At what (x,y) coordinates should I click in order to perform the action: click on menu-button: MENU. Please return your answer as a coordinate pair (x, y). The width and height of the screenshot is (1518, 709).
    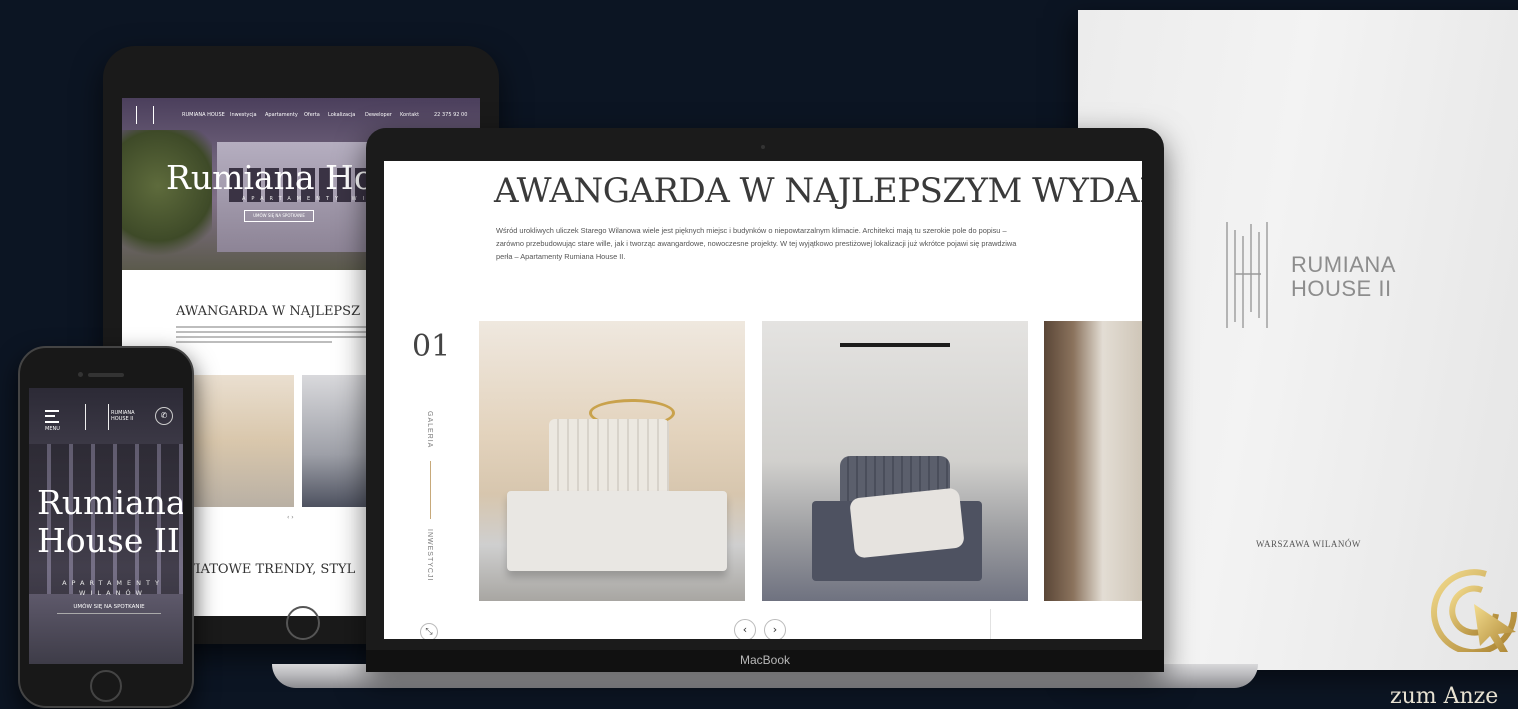
    Looking at the image, I should click on (52, 421).